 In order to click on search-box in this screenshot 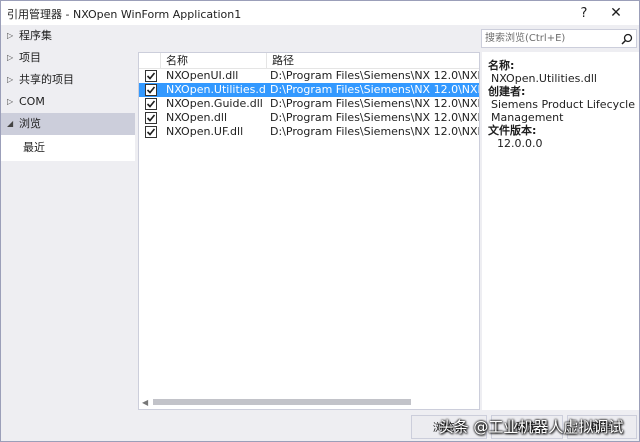, I will do `click(559, 38)`.